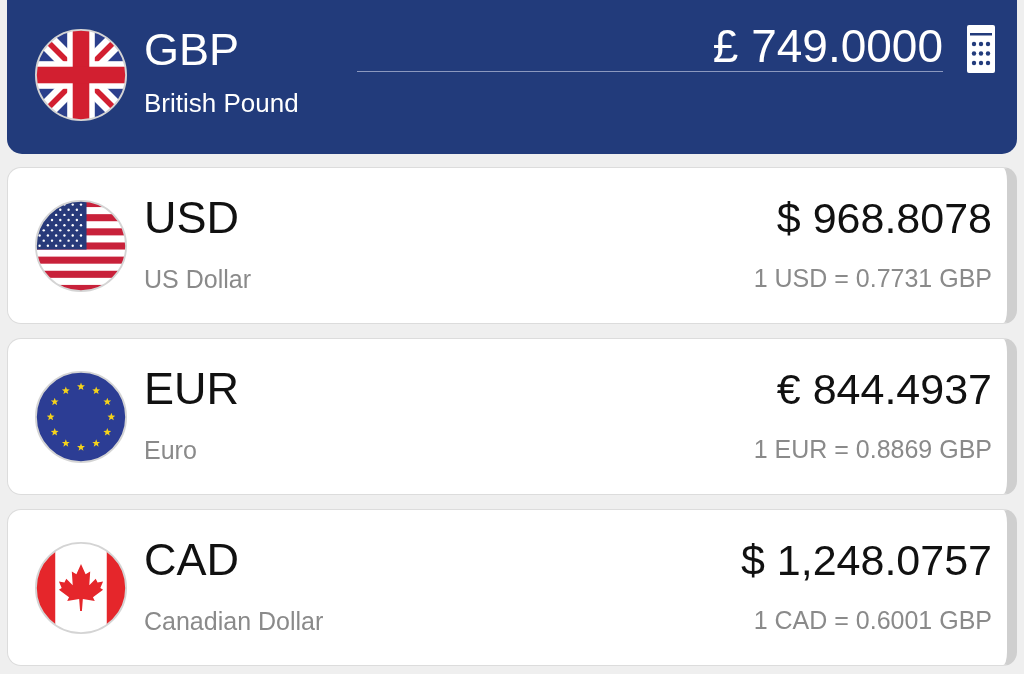  I want to click on currency-name: British Pound, so click(221, 103).